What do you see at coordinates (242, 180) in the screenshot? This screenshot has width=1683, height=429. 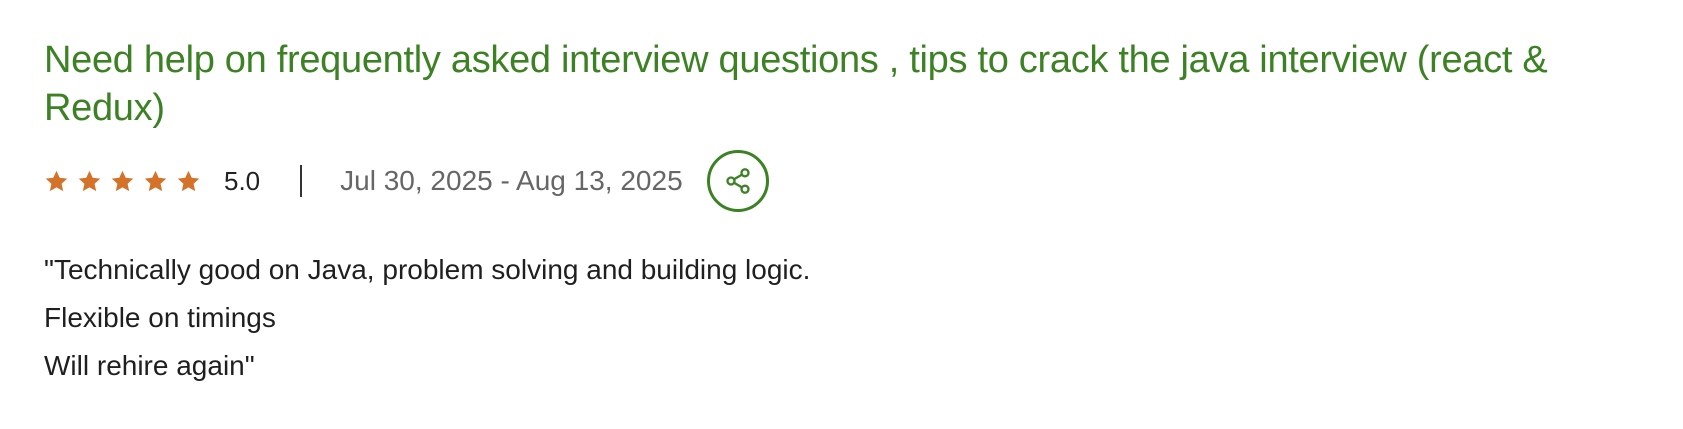 I see `rating-value: 5.0` at bounding box center [242, 180].